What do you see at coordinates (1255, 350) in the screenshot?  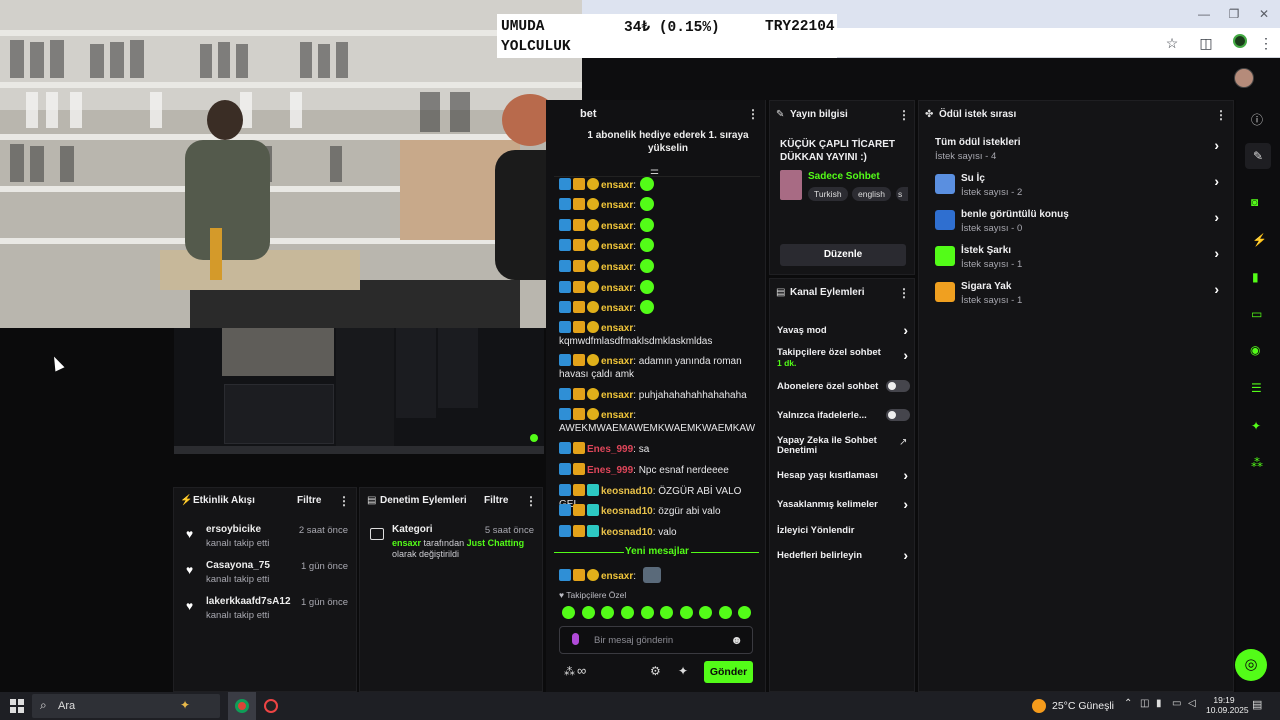 I see `broadcast-icon: ◉` at bounding box center [1255, 350].